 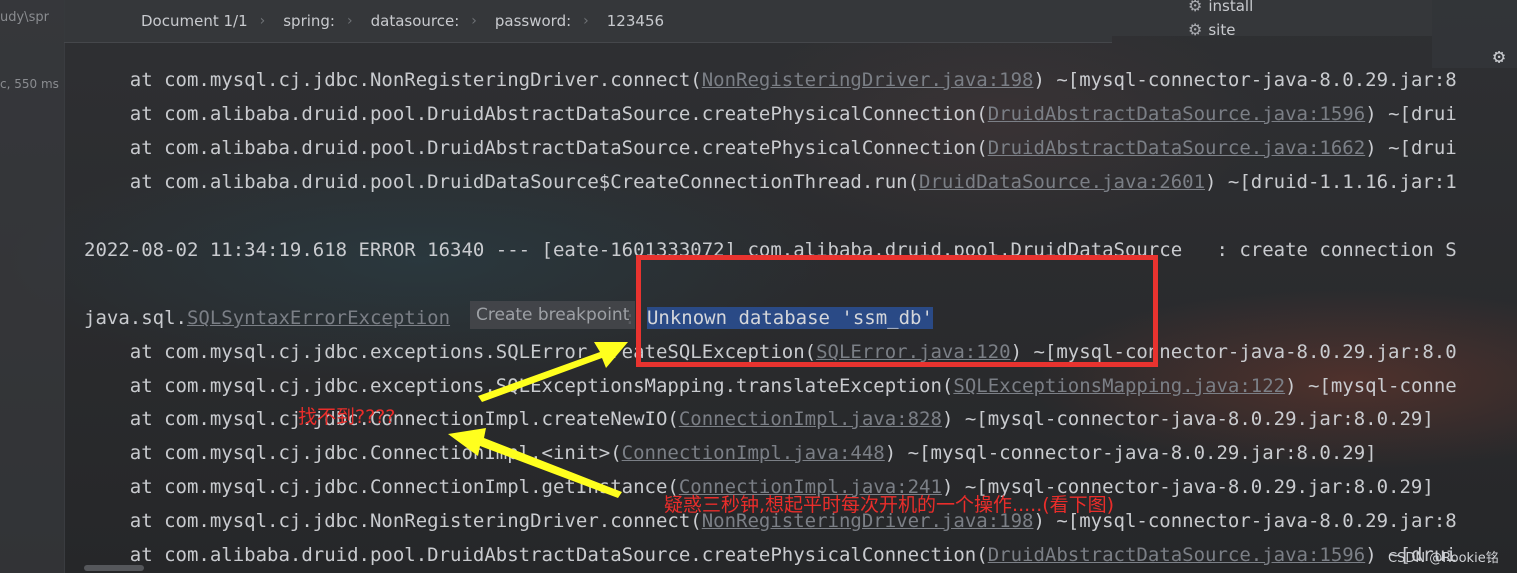 I want to click on arrow-up-right, so click(x=553, y=372).